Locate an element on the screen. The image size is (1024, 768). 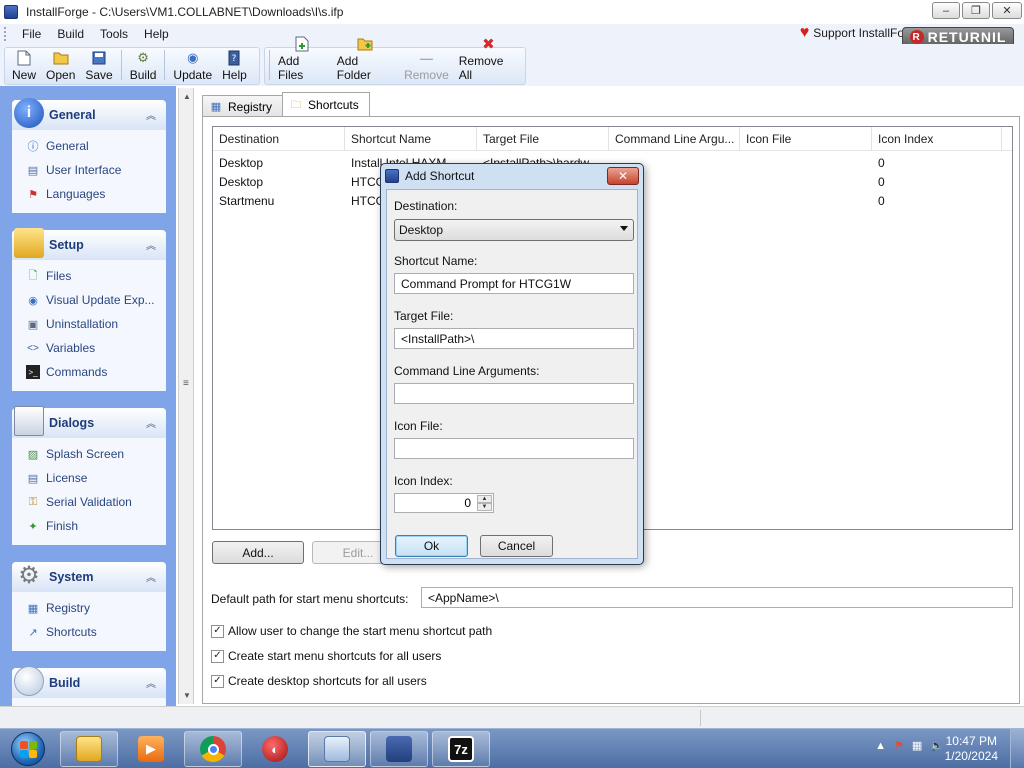
column-header-target-file: Target File is located at coordinates (543, 139).